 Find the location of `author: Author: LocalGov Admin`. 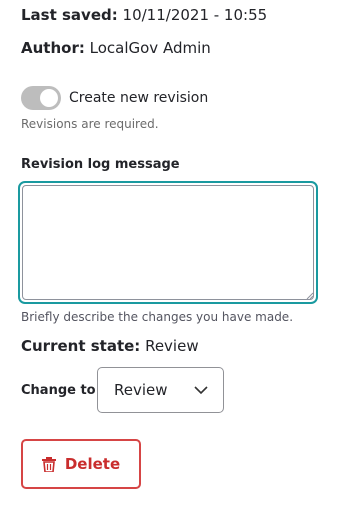

author: Author: LocalGov Admin is located at coordinates (116, 48).